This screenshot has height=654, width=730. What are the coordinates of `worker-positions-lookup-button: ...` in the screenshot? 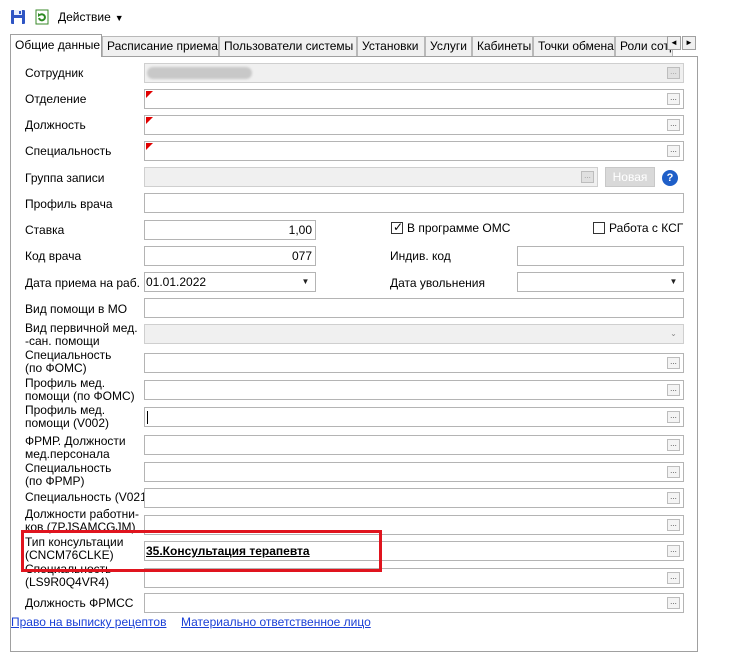 It's located at (673, 525).